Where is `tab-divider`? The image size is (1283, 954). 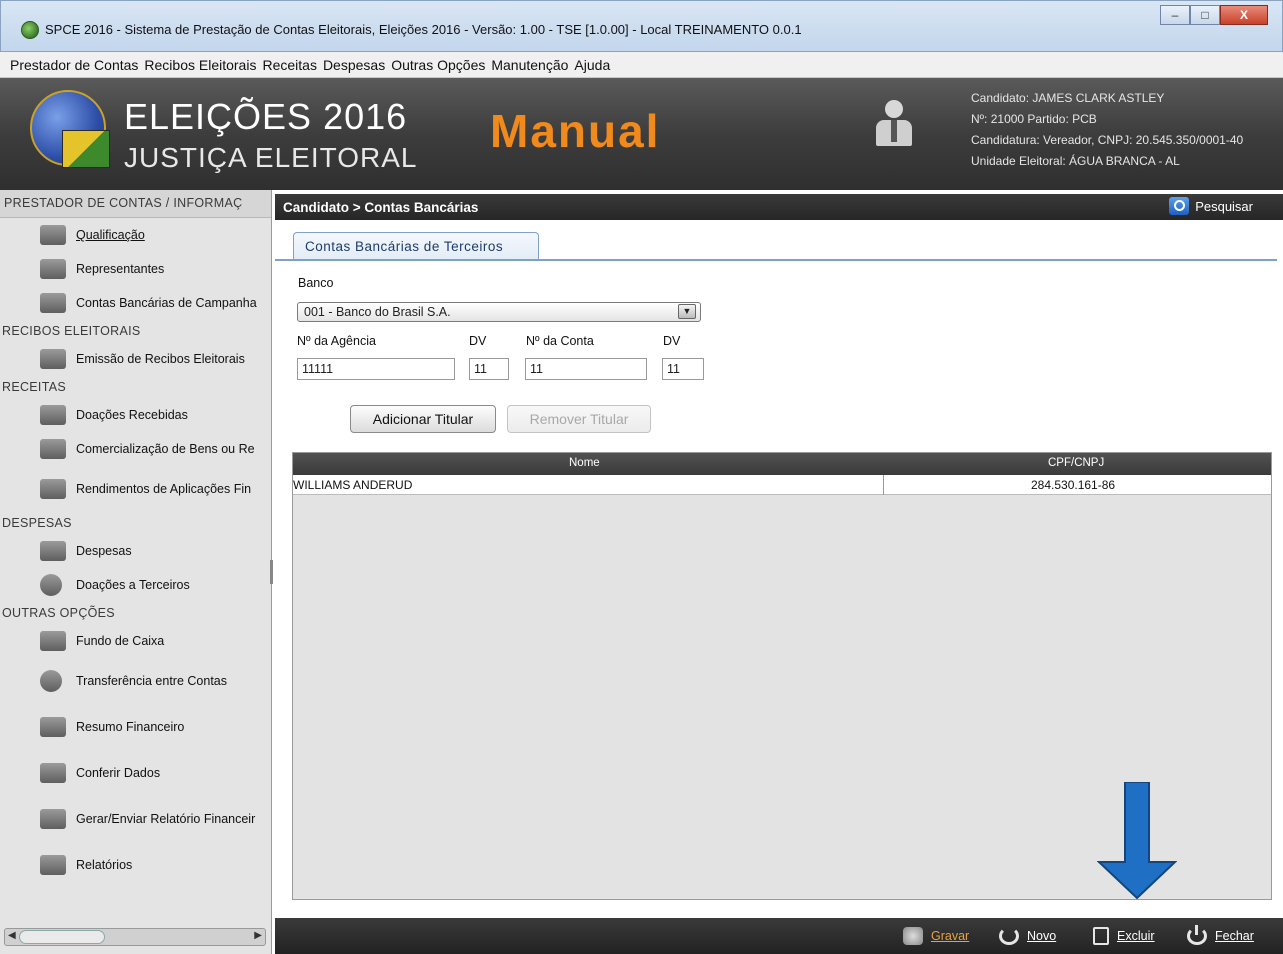
tab-divider is located at coordinates (776, 260).